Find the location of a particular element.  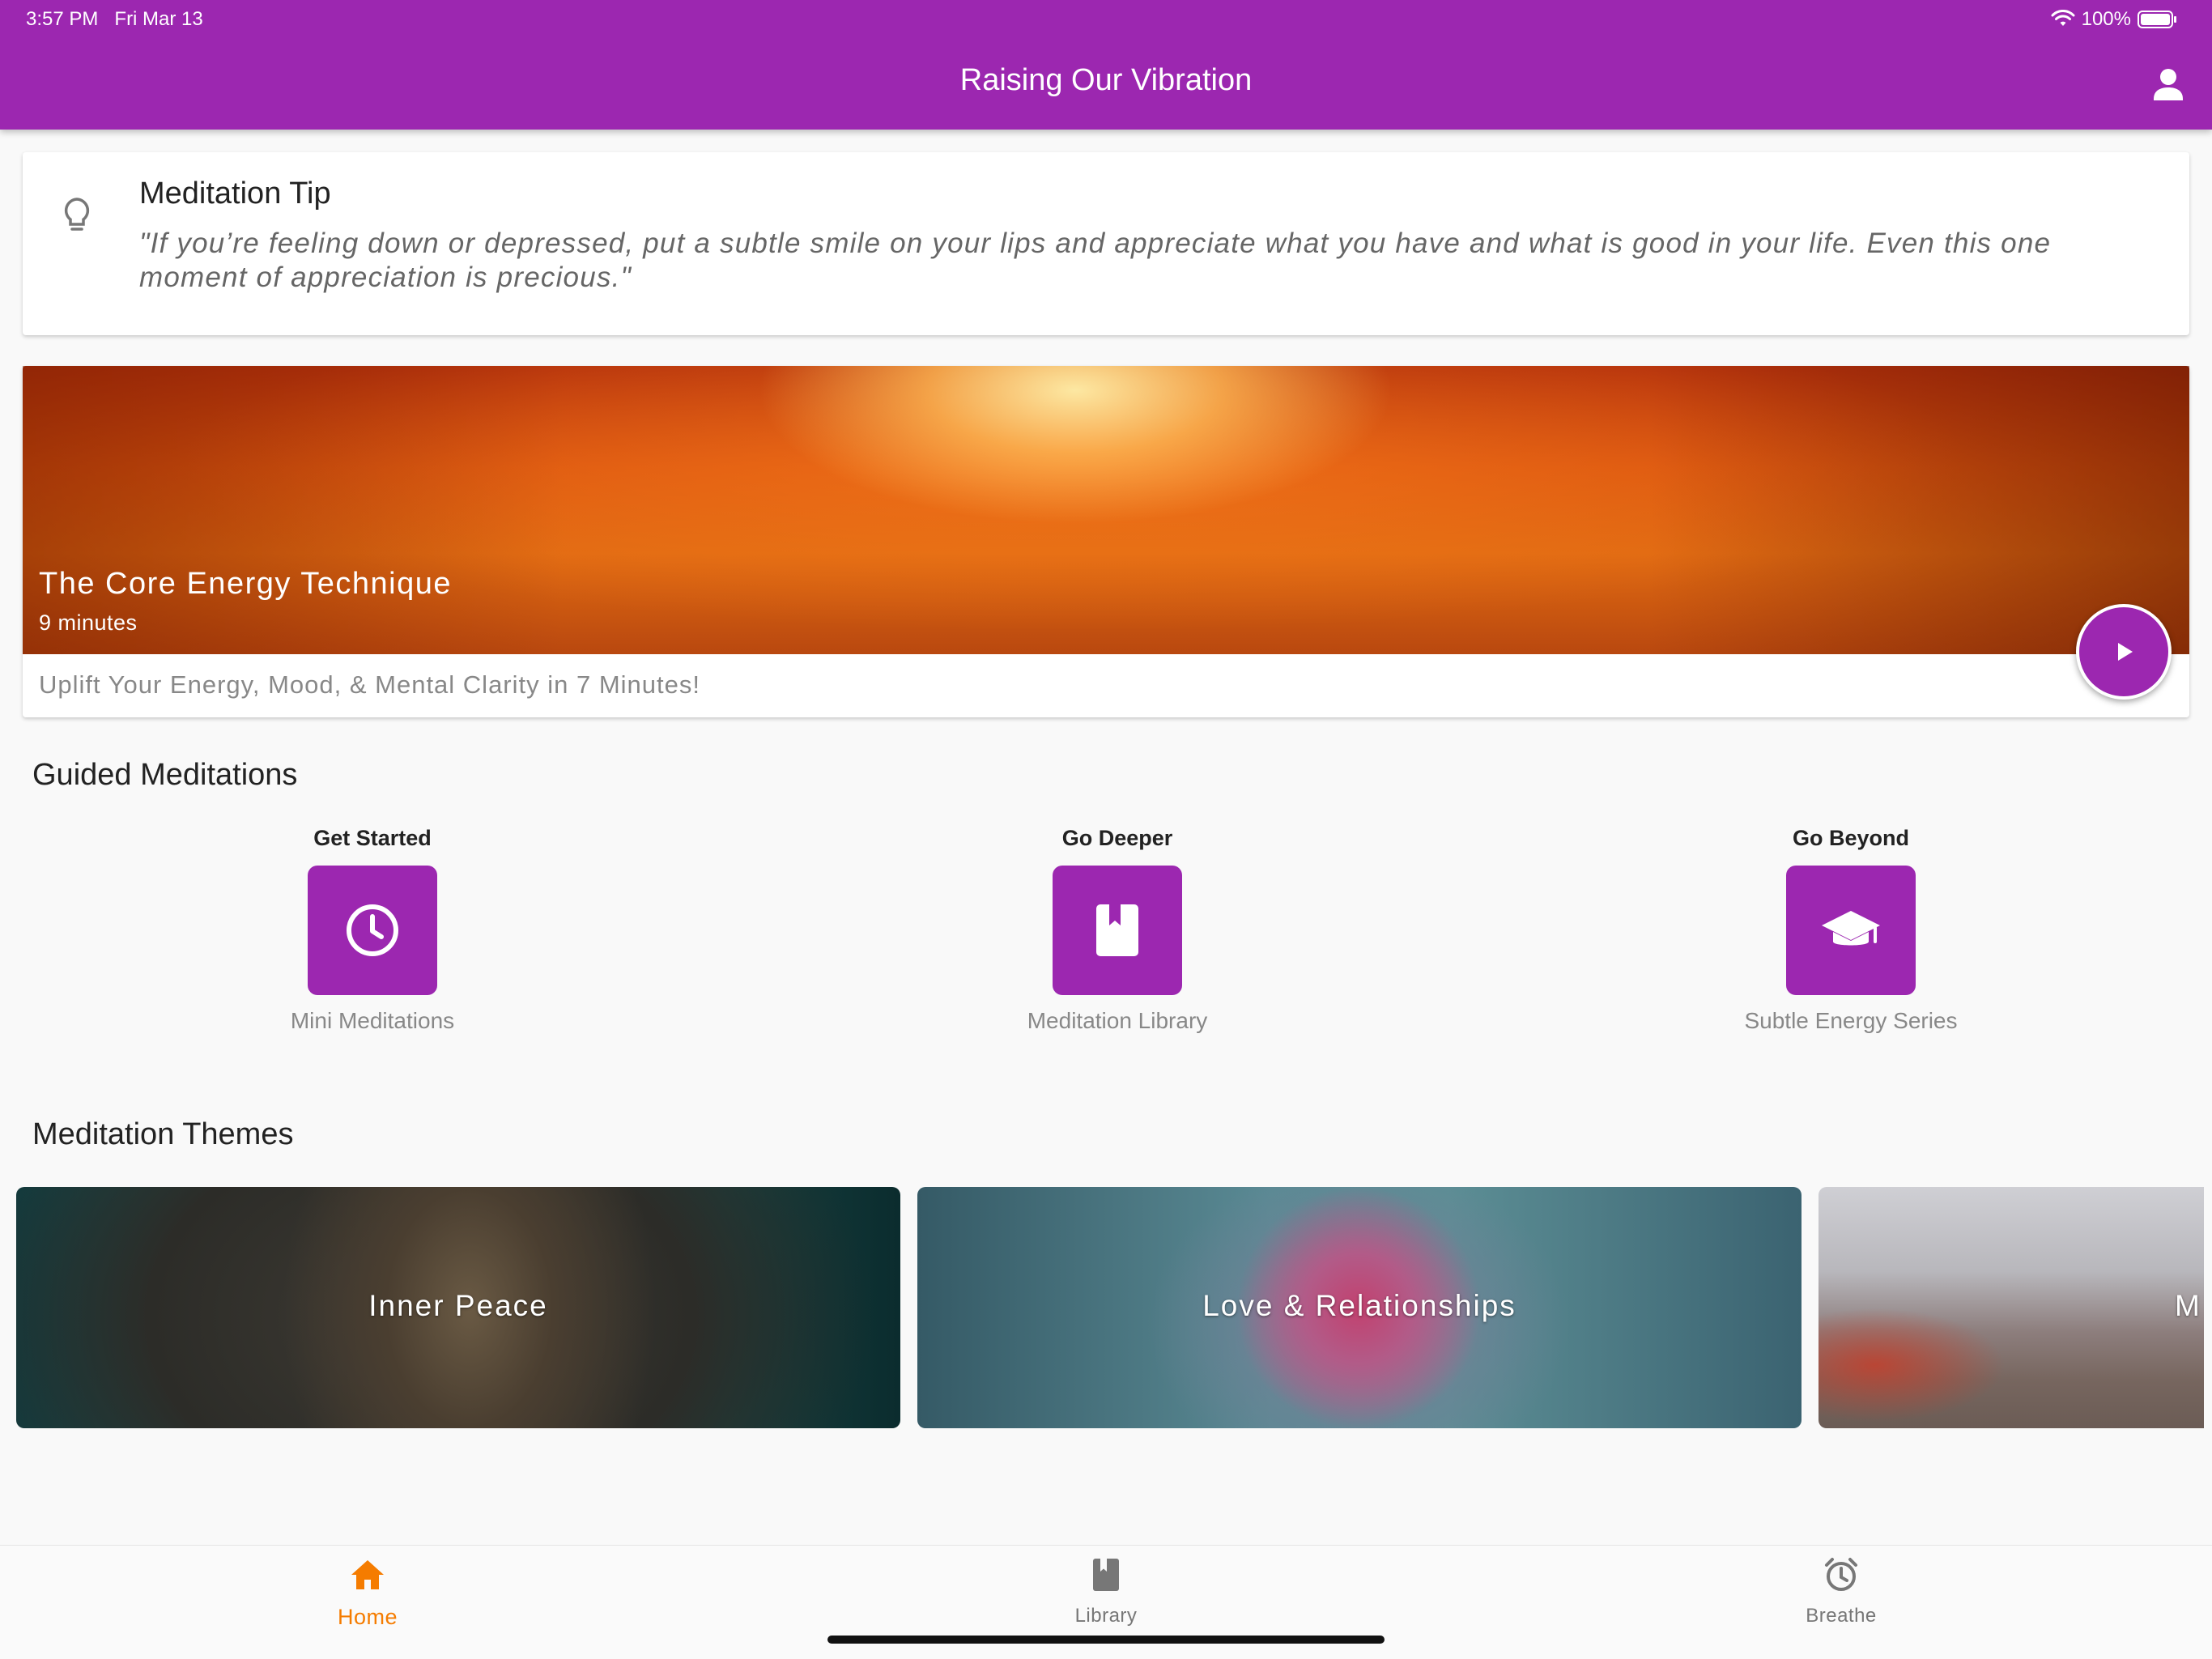

play-button is located at coordinates (2124, 652).